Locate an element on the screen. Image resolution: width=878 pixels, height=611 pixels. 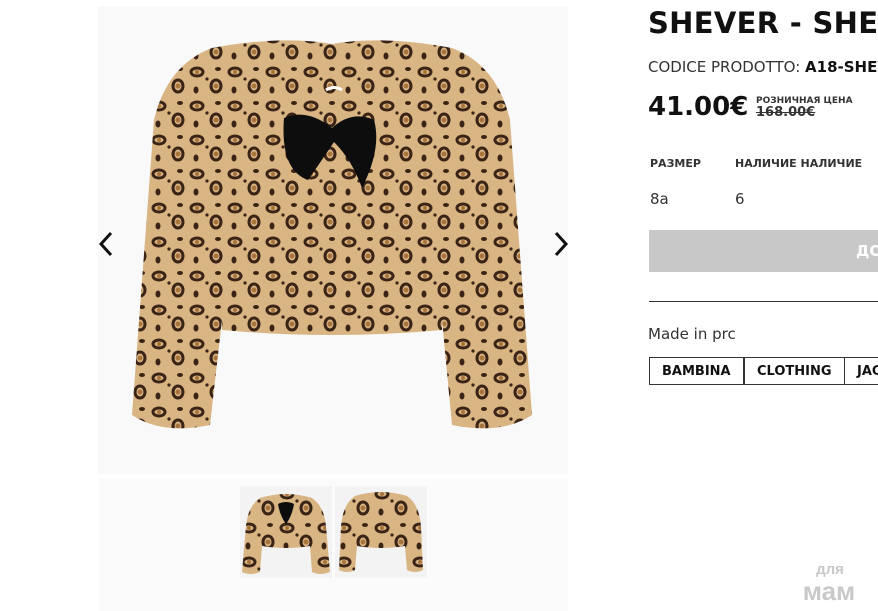
availability-column-header: НАЛИЧИЕ НАЛИЧИЕ is located at coordinates (799, 163).